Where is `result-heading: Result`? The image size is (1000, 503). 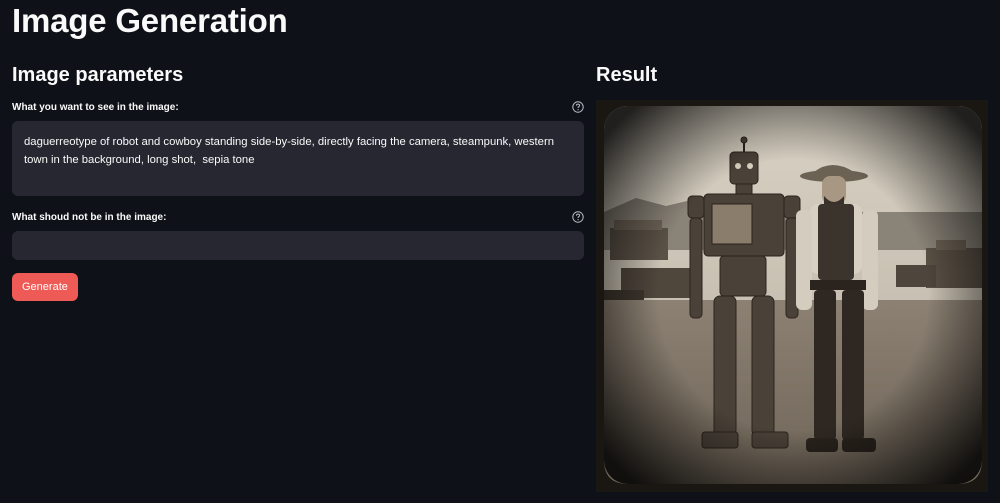 result-heading: Result is located at coordinates (627, 75).